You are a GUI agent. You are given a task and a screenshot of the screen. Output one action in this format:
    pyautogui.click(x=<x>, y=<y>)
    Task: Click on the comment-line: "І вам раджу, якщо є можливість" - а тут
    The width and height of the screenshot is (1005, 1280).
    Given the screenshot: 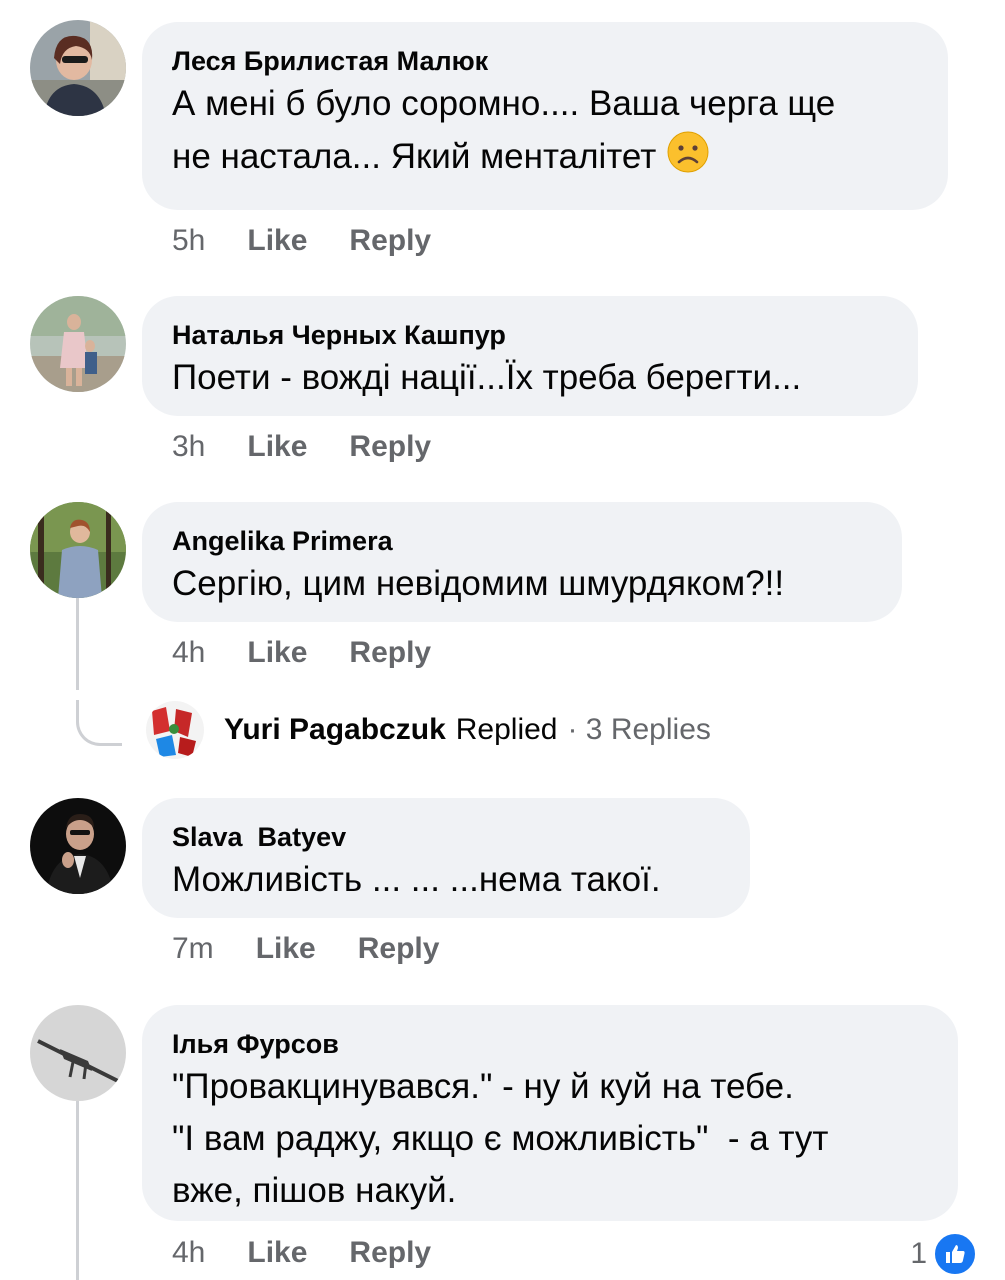 What is the action you would take?
    pyautogui.click(x=500, y=1138)
    